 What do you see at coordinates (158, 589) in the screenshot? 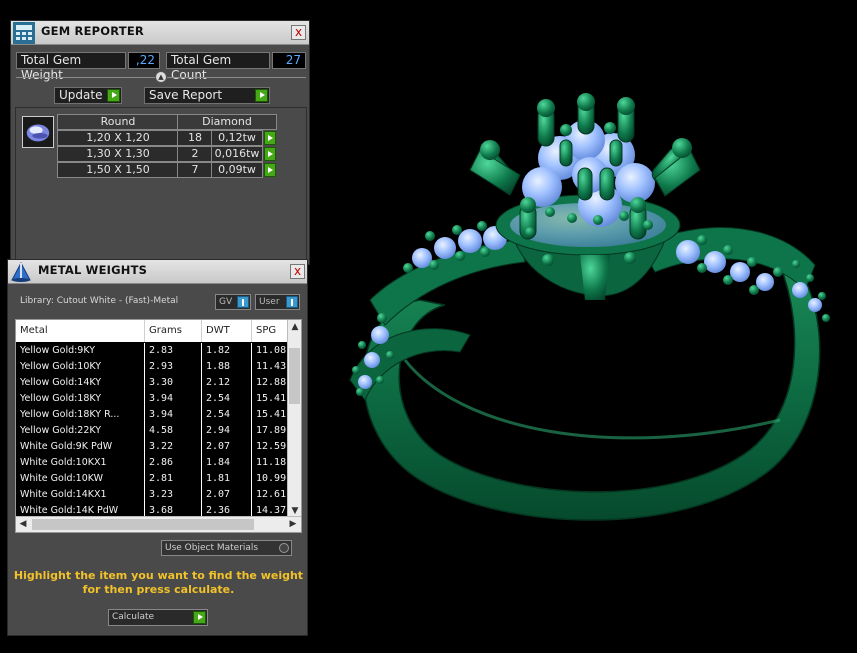
I see `hint-line-2: for then press calculate.` at bounding box center [158, 589].